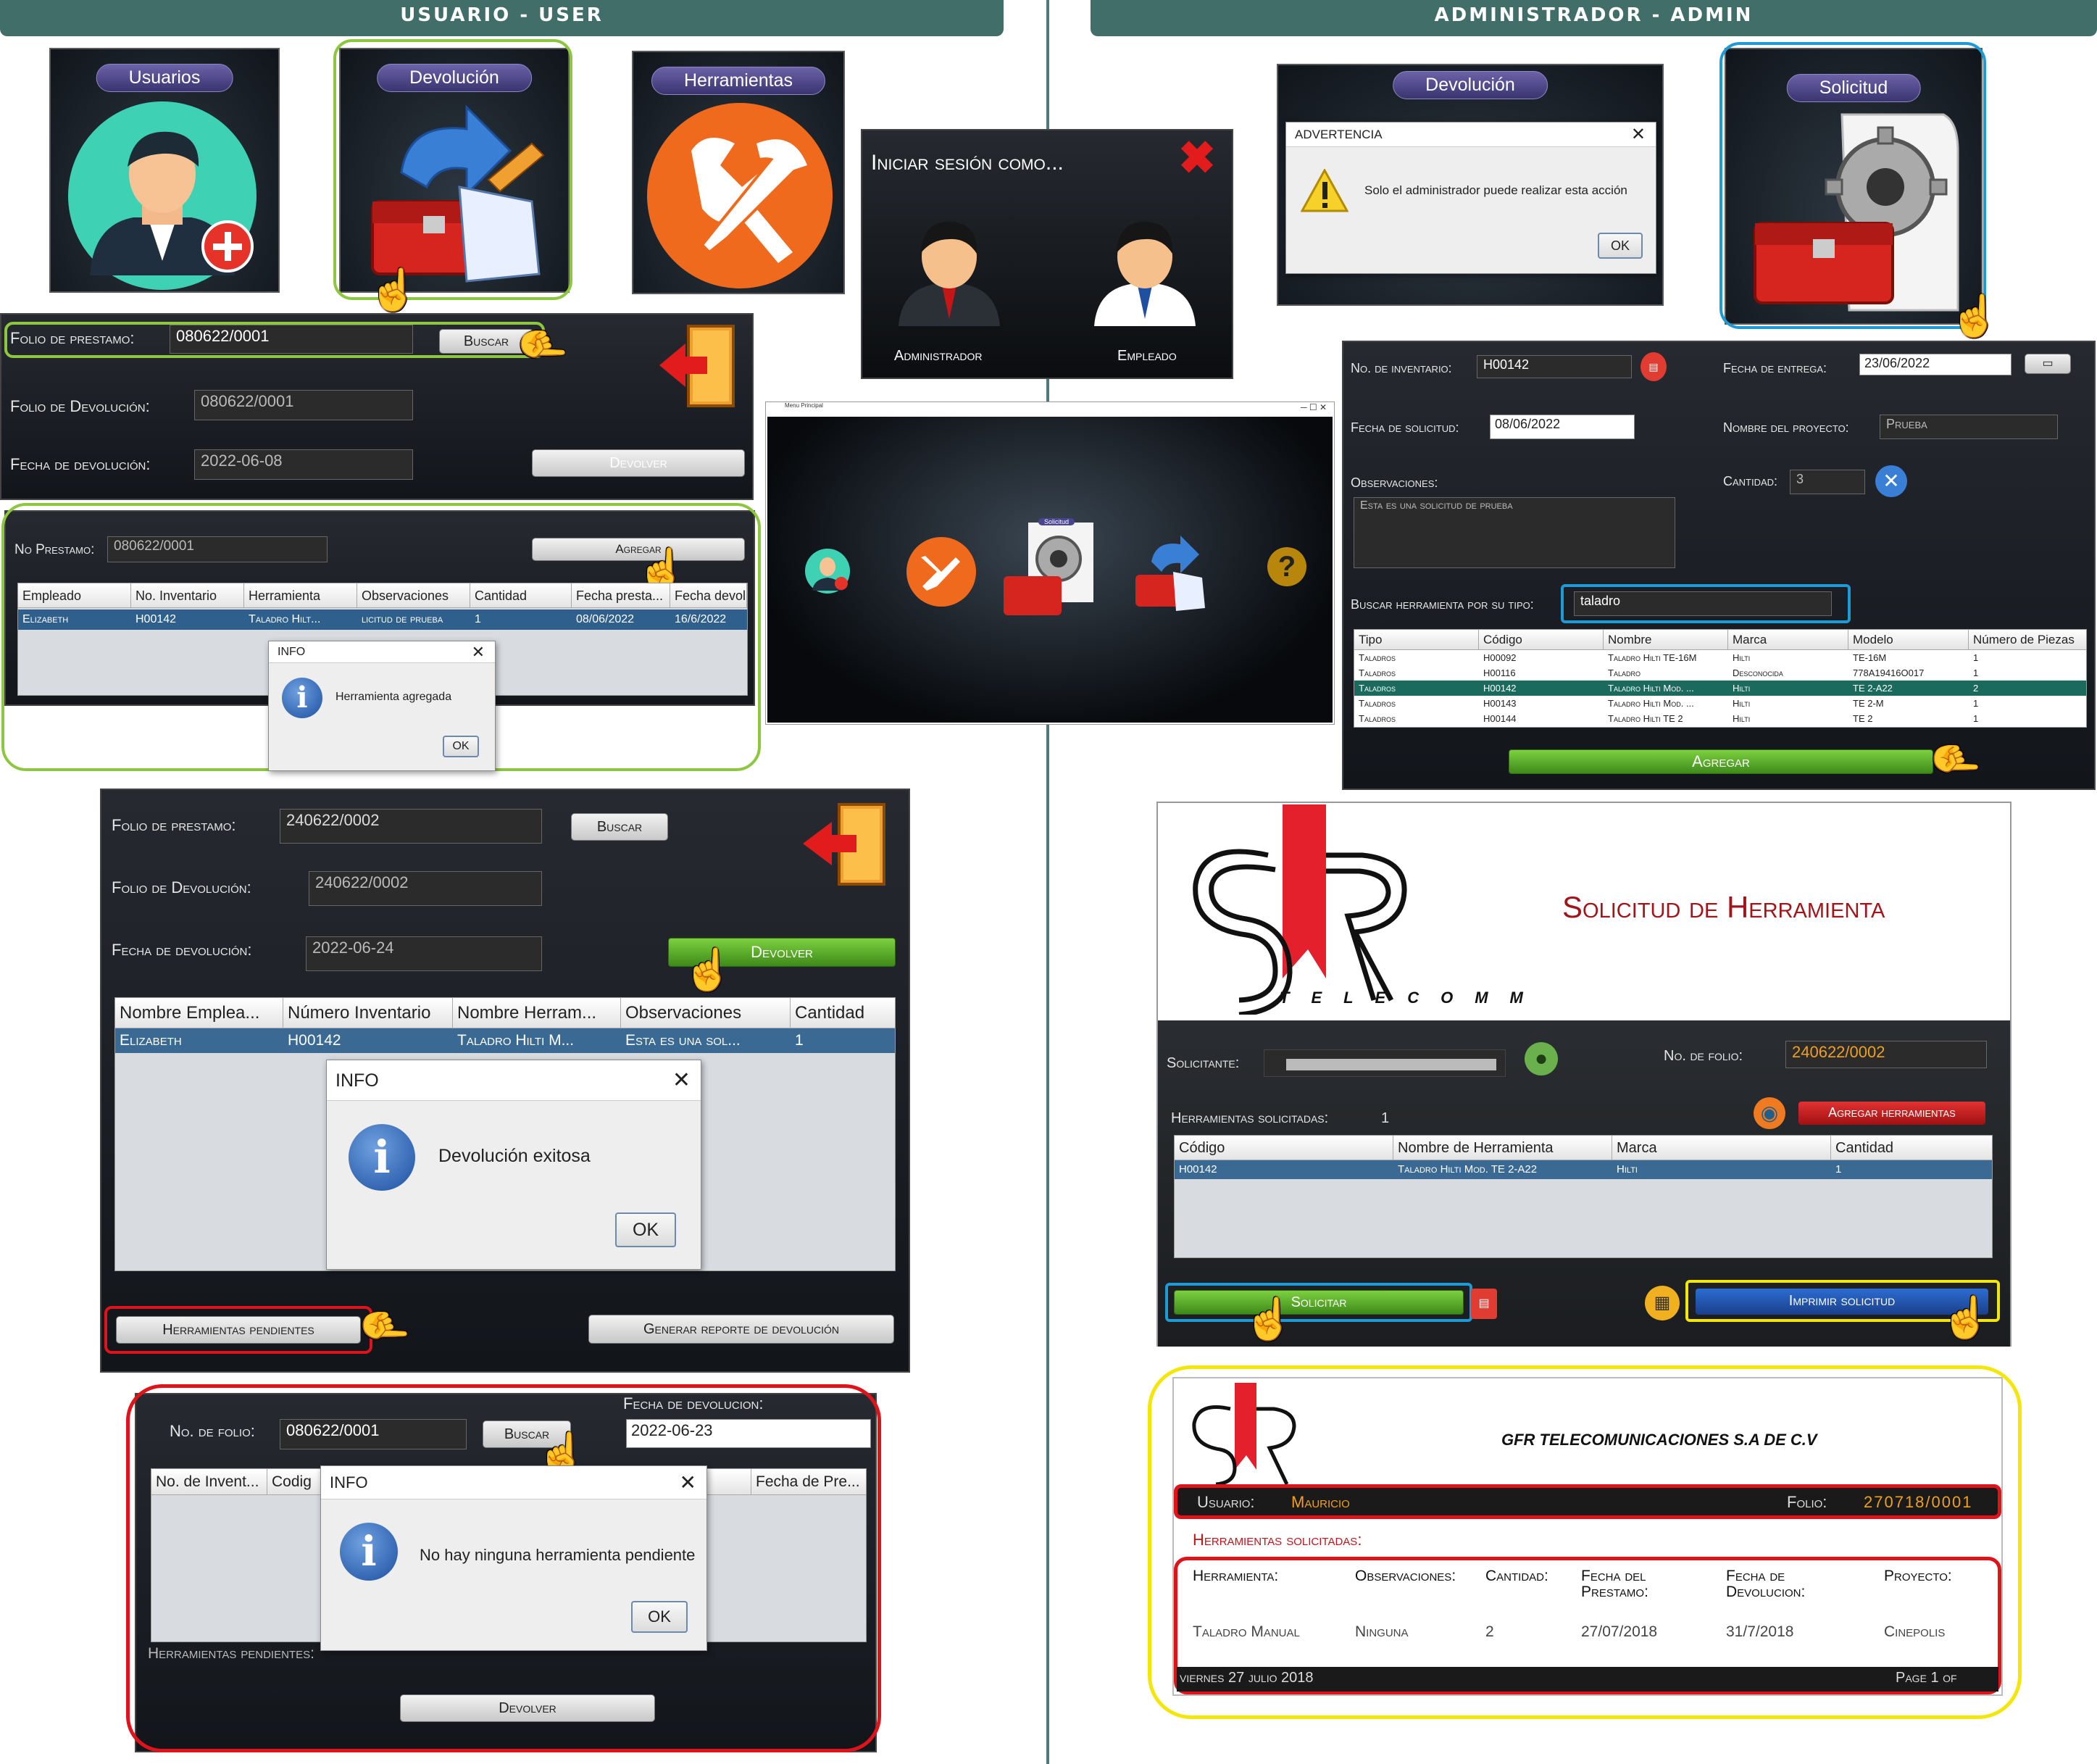 This screenshot has width=2097, height=1764. Describe the element at coordinates (80, 406) in the screenshot. I see `folio-devolucion-label: Folio de Devolución:` at that location.